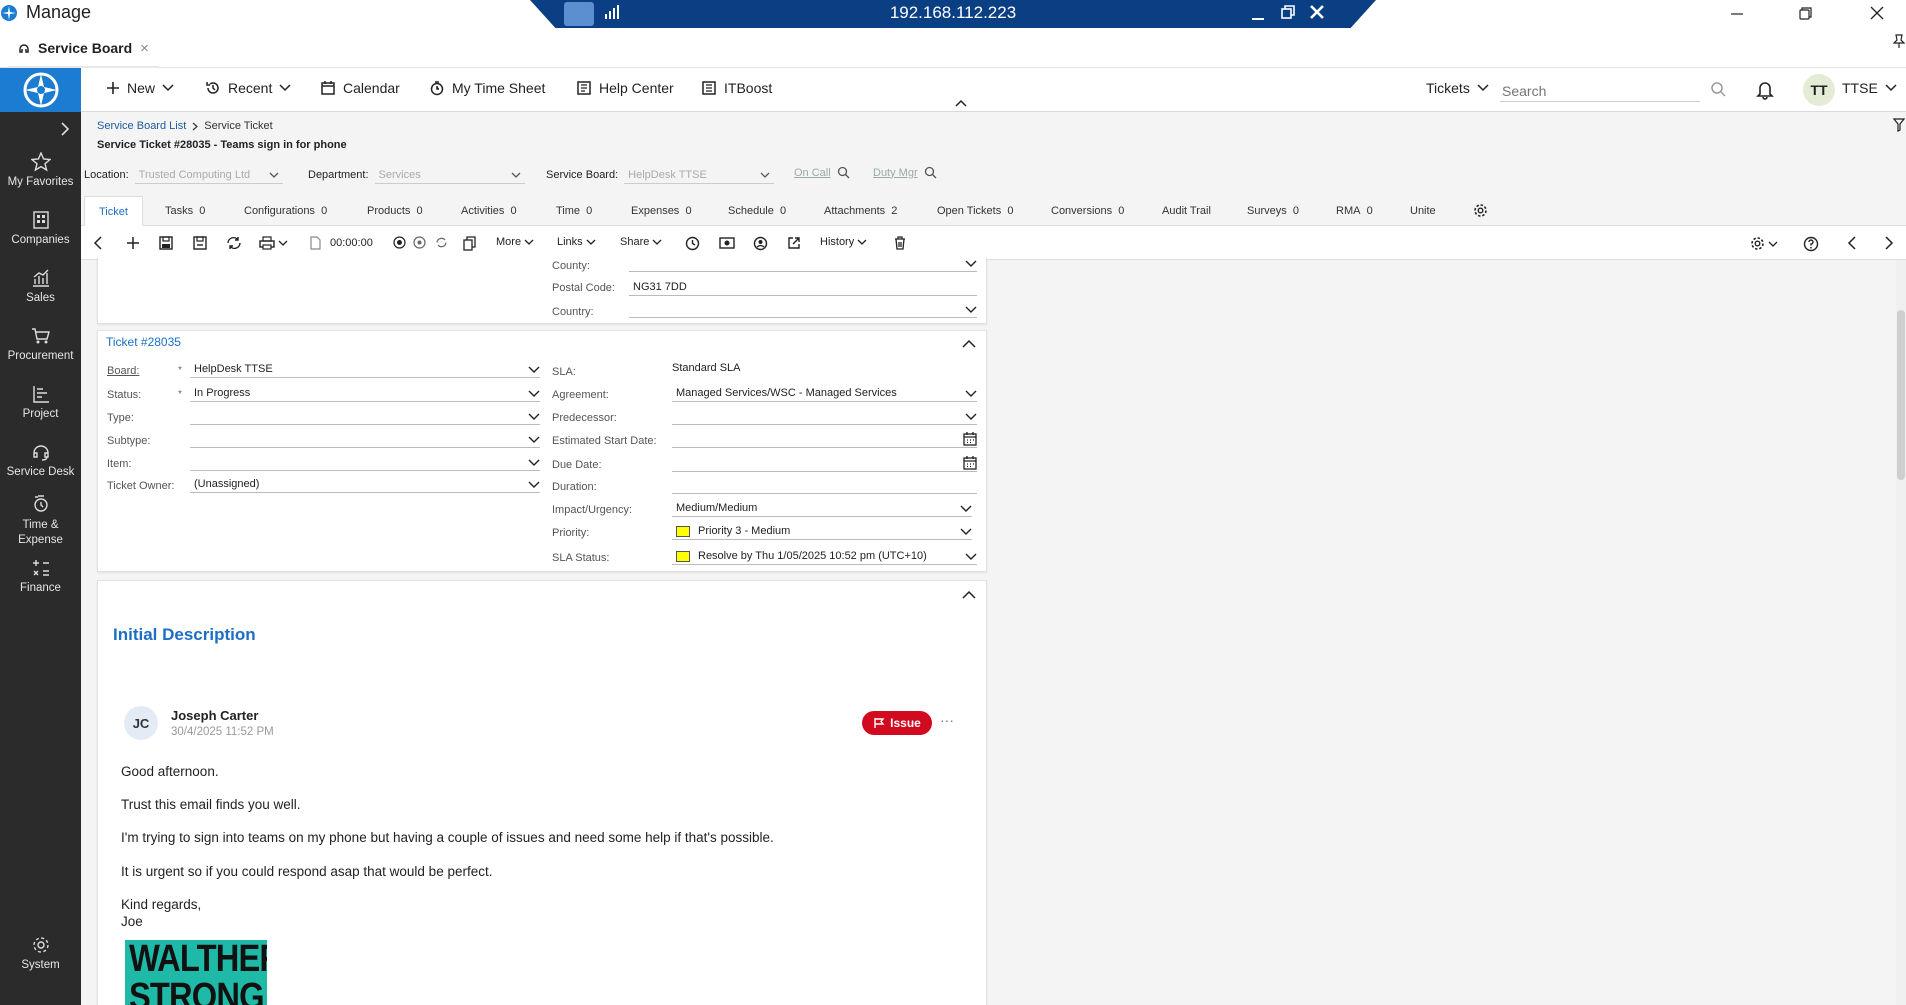  I want to click on subtype-select, so click(365, 439).